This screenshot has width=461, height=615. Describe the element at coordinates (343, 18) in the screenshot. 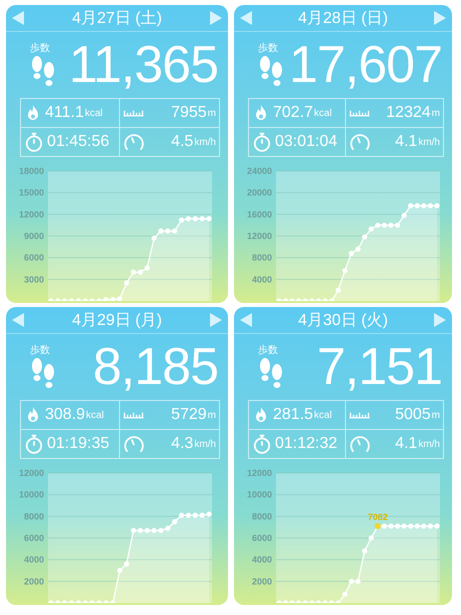

I see `date-title: 4月28日 (日)` at that location.